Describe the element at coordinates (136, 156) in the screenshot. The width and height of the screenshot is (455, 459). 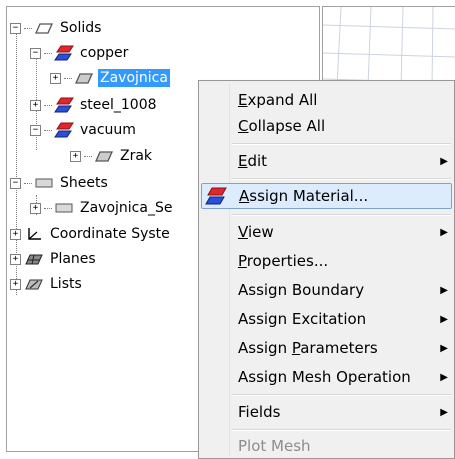
I see `tree-item-label: Zrak` at that location.